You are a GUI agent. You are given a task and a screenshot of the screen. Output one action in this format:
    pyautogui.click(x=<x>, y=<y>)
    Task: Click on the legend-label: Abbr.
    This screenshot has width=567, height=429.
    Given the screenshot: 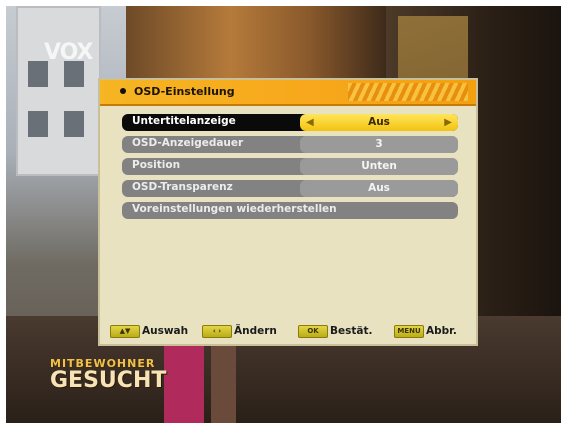 What is the action you would take?
    pyautogui.click(x=441, y=331)
    